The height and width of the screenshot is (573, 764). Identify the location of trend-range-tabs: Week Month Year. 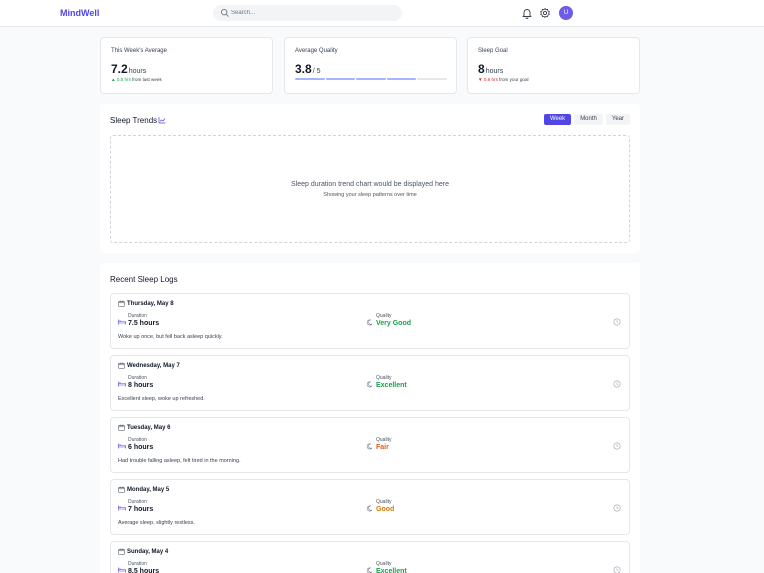
(586, 119).